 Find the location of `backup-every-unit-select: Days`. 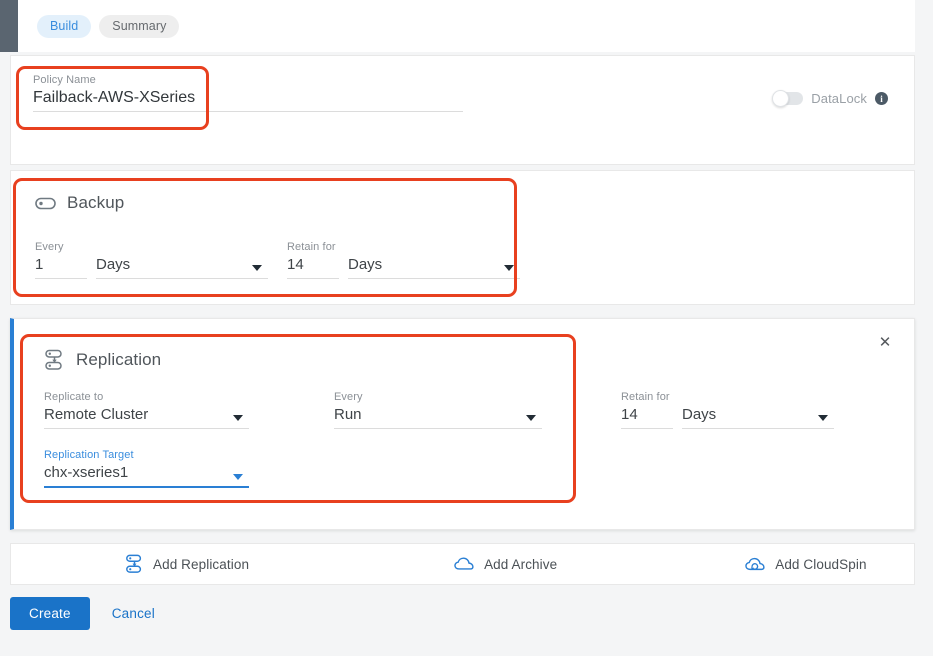

backup-every-unit-select: Days is located at coordinates (182, 260).